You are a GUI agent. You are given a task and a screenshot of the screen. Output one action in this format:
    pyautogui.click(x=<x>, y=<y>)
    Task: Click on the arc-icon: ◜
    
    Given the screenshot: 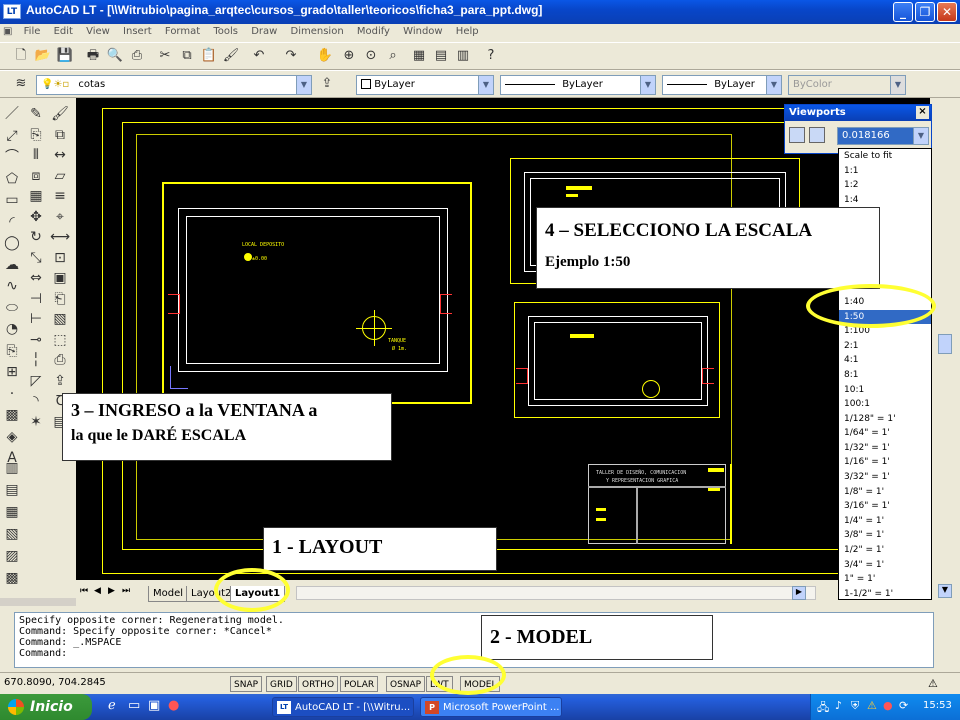 What is the action you would take?
    pyautogui.click(x=12, y=222)
    